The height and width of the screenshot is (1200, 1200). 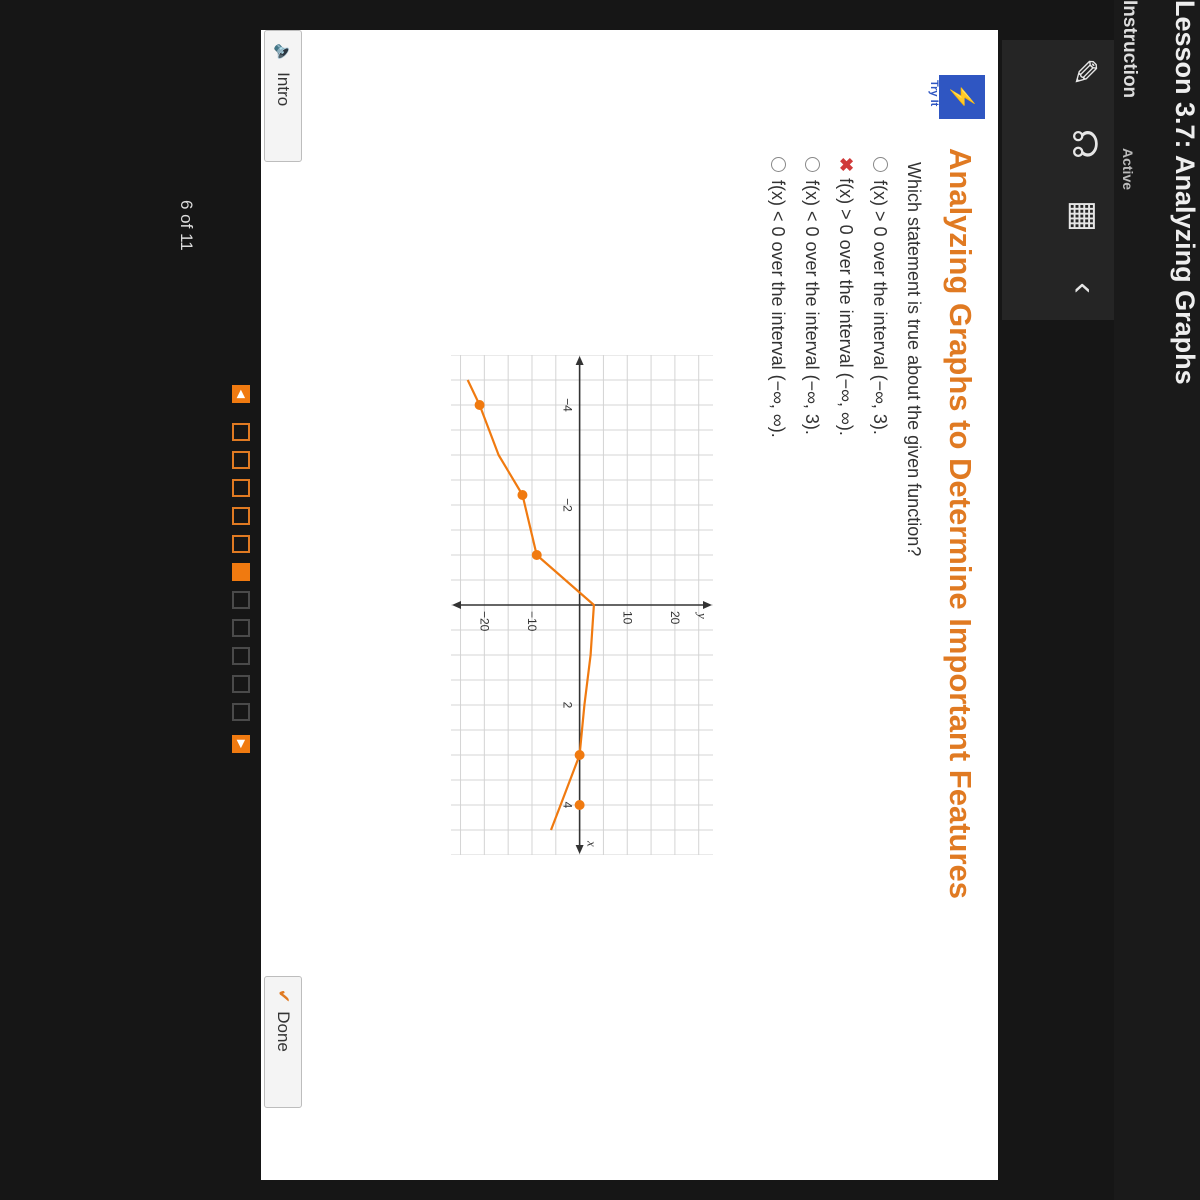 I want to click on function-graph: −4 −2 2 4 −20 −10 10 20 x y, so click(x=582, y=605).